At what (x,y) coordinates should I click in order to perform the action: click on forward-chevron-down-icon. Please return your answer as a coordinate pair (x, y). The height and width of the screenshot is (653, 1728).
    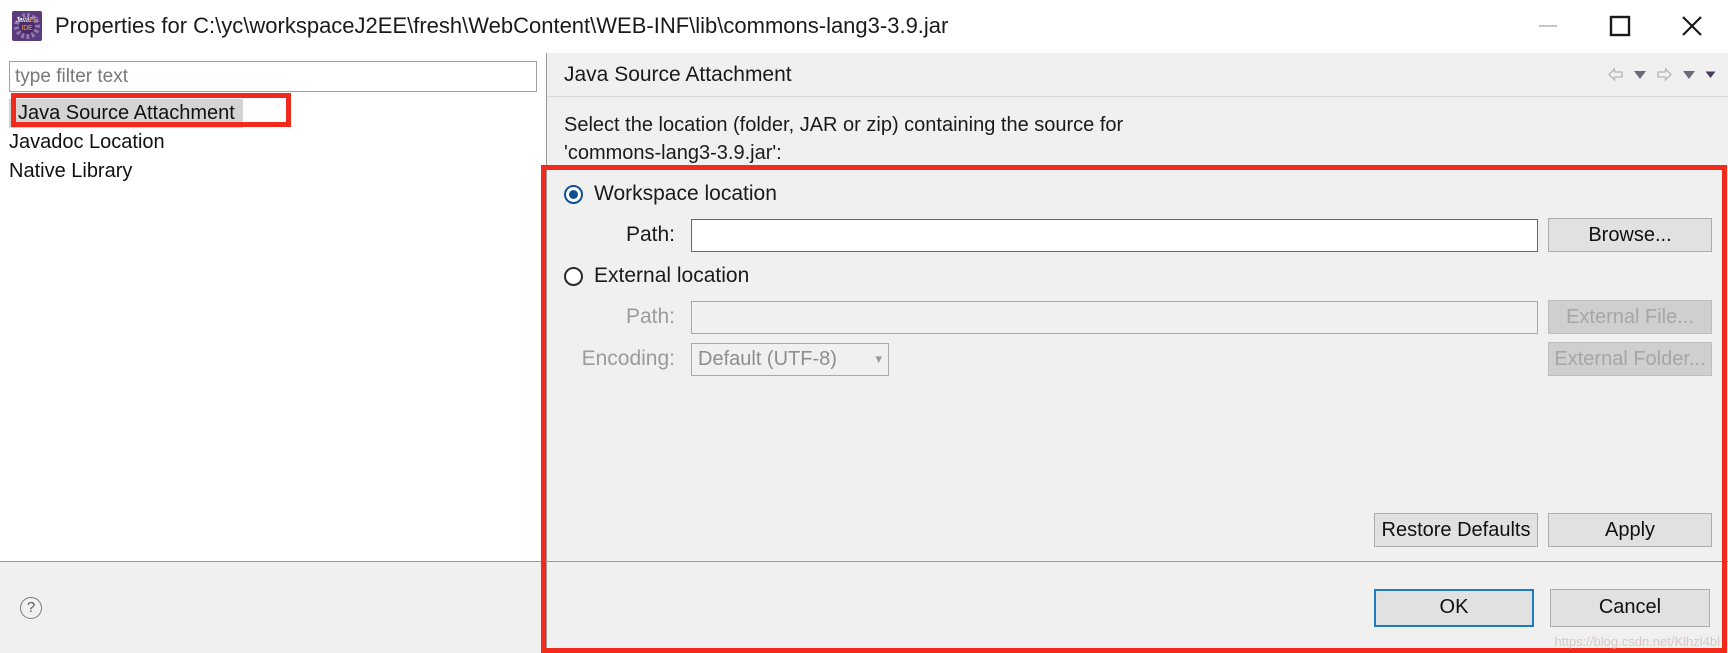
    Looking at the image, I should click on (1689, 75).